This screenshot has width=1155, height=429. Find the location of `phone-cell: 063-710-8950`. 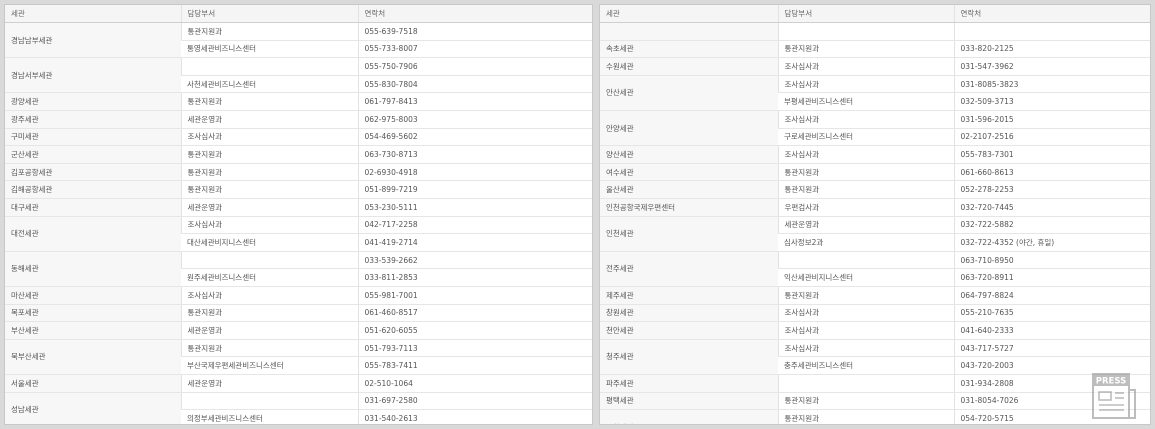

phone-cell: 063-710-8950 is located at coordinates (1051, 260).